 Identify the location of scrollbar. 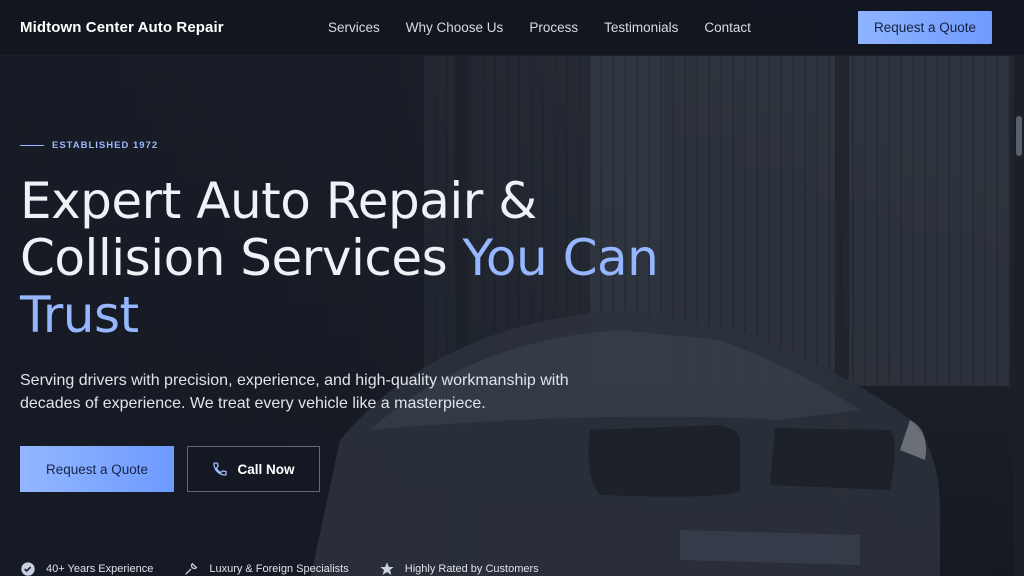
(1019, 316).